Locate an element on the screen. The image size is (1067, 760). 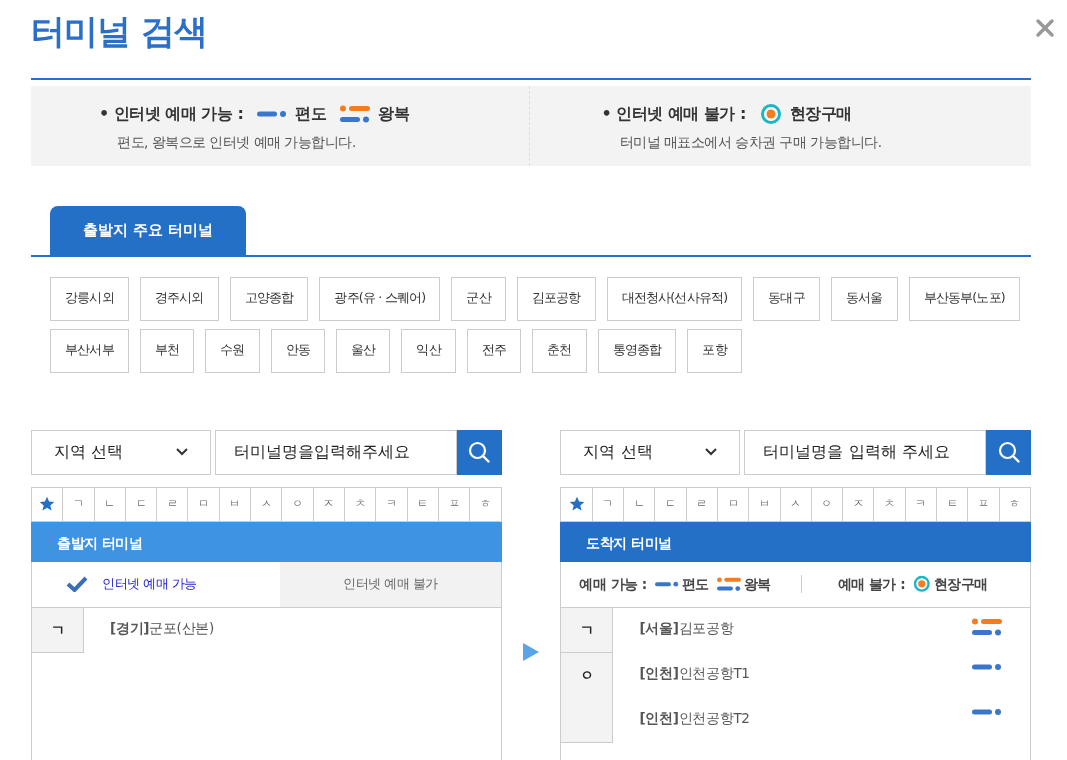
terminal-button: 동대구 is located at coordinates (786, 298).